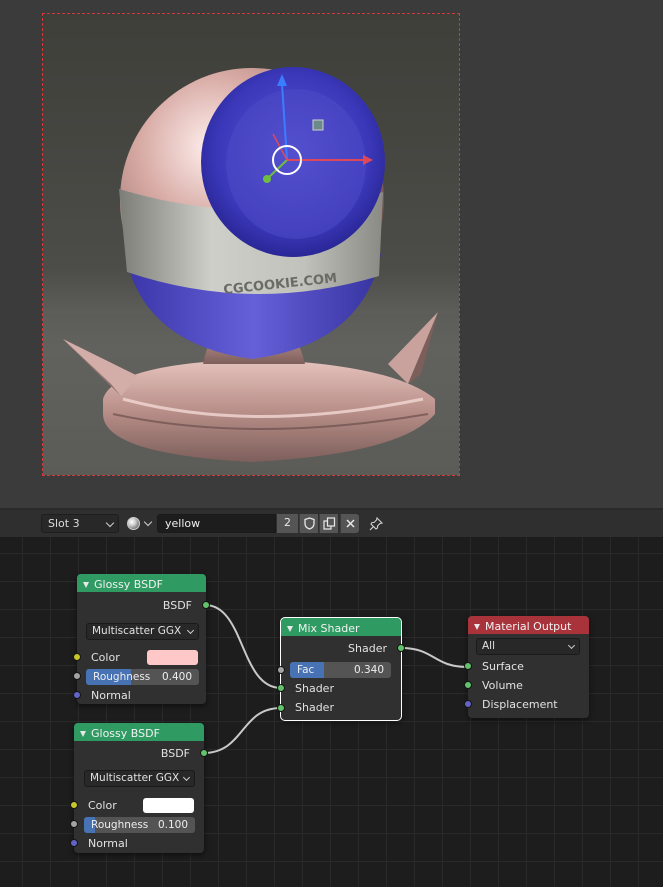 The height and width of the screenshot is (887, 663). I want to click on material-name-field: yellow, so click(216, 523).